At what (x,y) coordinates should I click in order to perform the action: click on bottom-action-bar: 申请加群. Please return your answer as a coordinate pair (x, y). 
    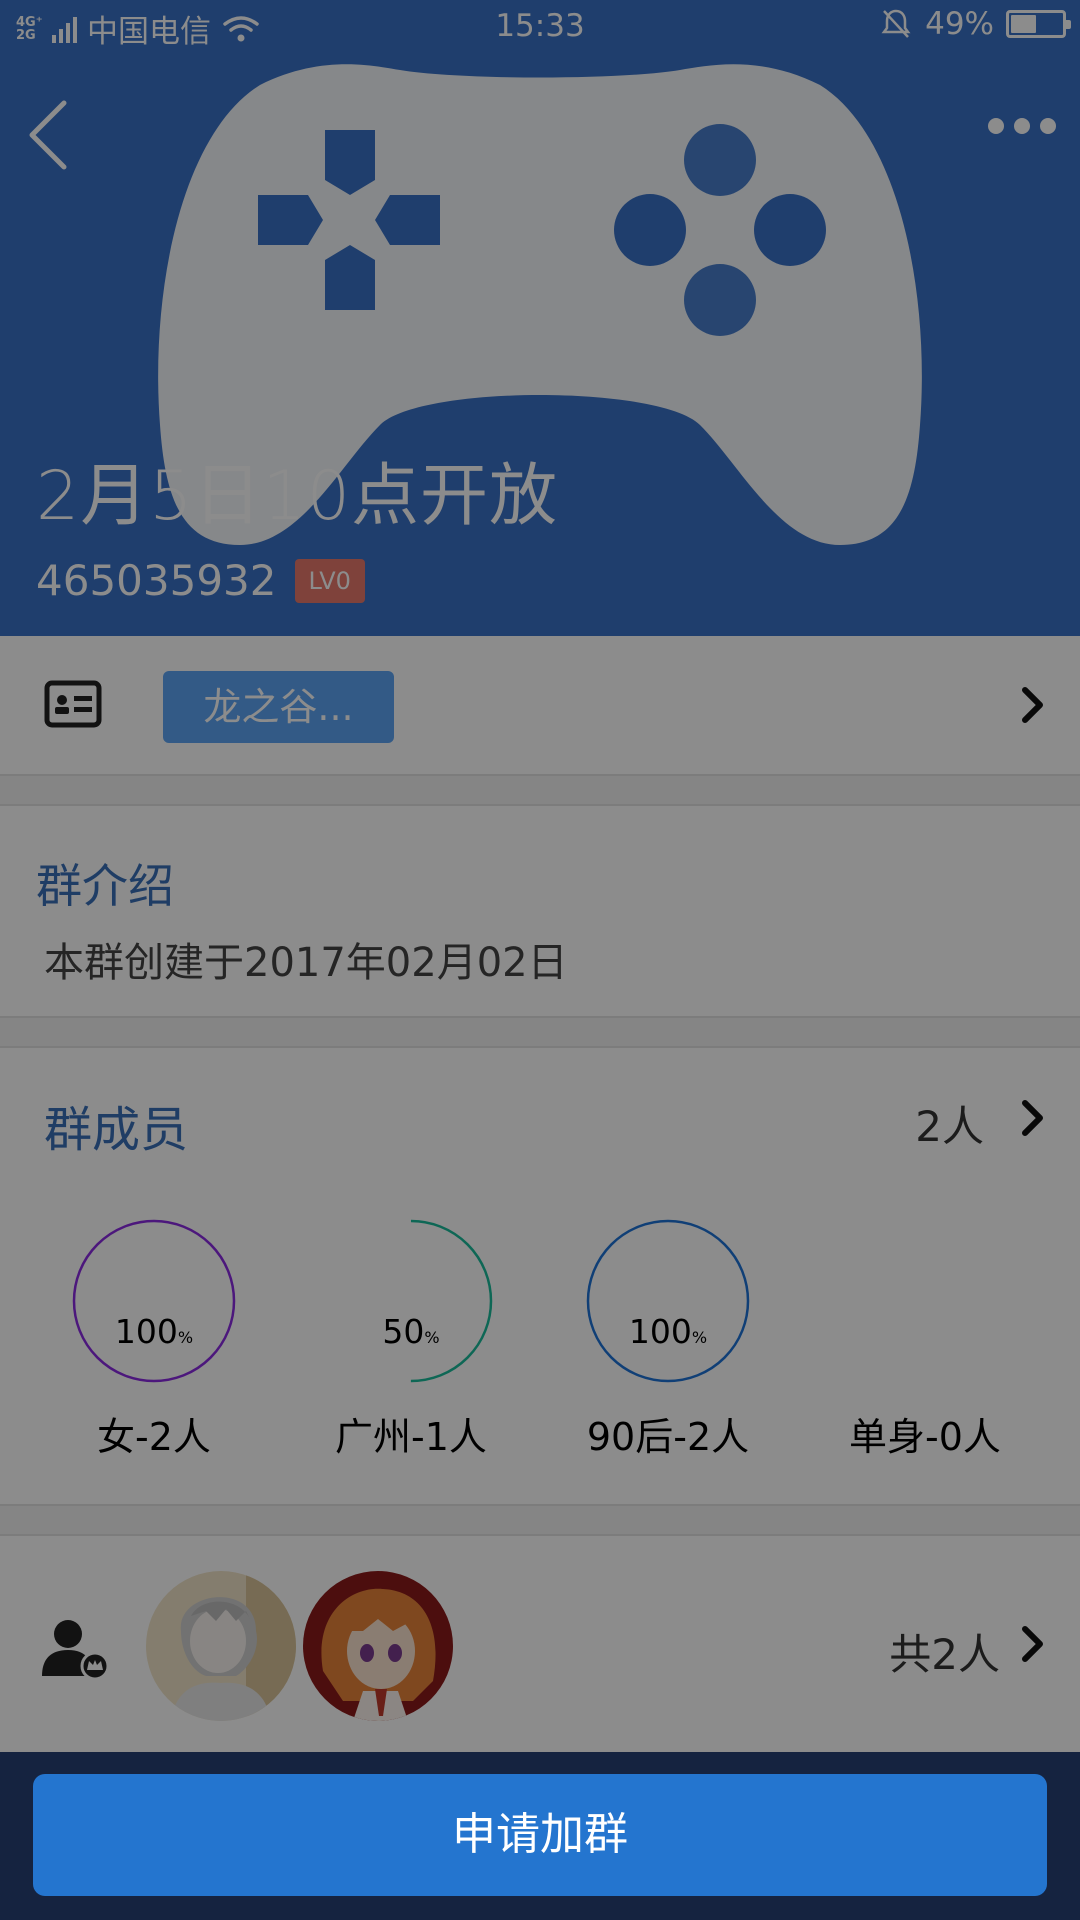
    Looking at the image, I should click on (540, 1836).